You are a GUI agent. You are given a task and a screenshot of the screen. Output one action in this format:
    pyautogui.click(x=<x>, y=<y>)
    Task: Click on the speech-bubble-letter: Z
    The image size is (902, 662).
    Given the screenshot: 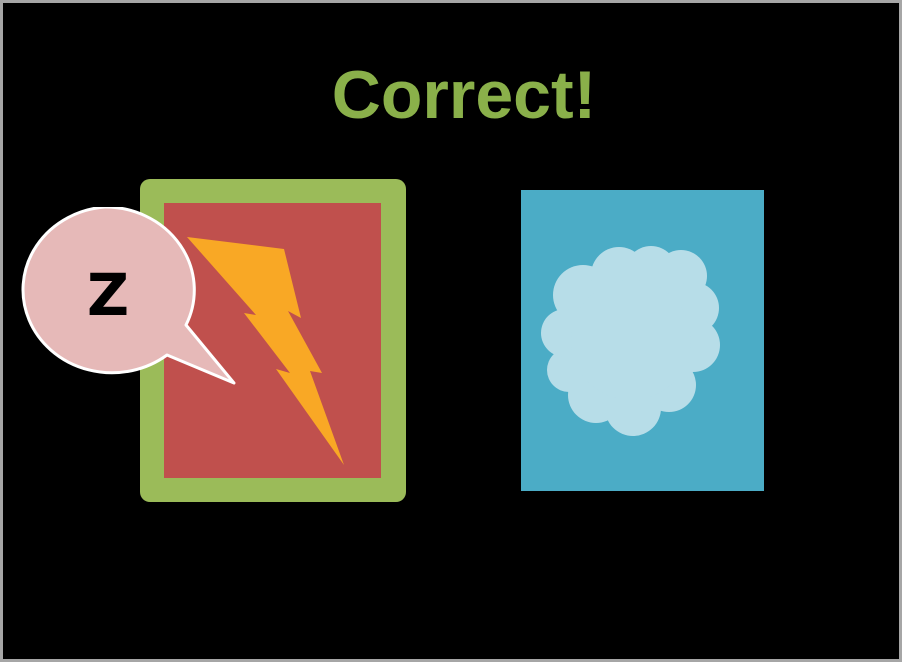 What is the action you would take?
    pyautogui.click(x=108, y=295)
    